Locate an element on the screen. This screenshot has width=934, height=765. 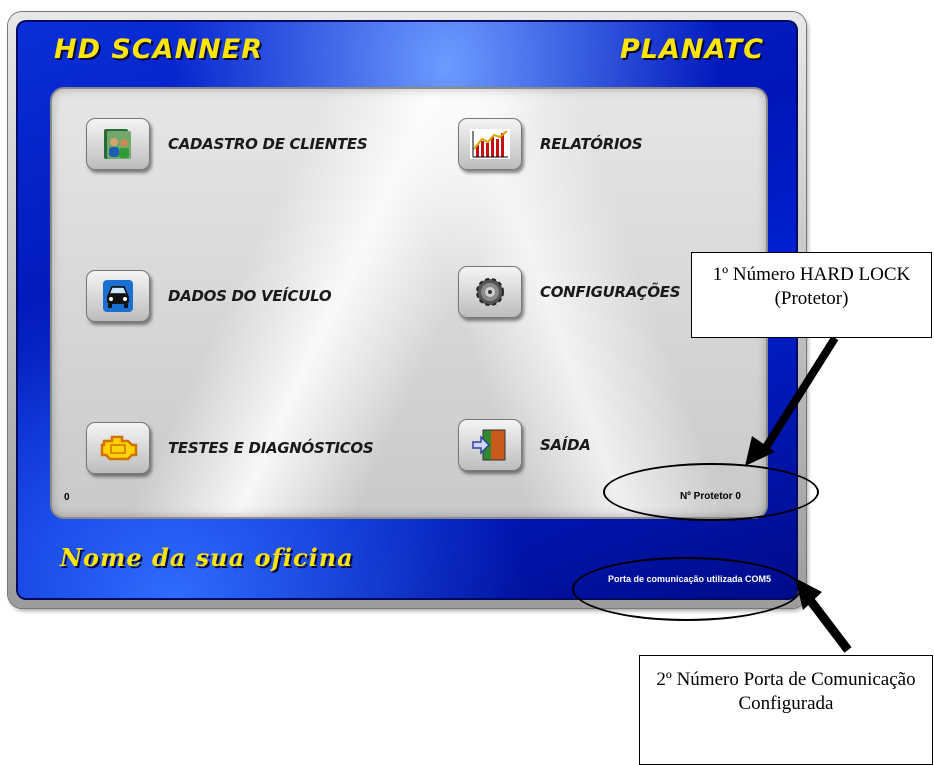
callout-hard-lock-text: 1º Número HARD LOCK (Protetor) is located at coordinates (811, 286).